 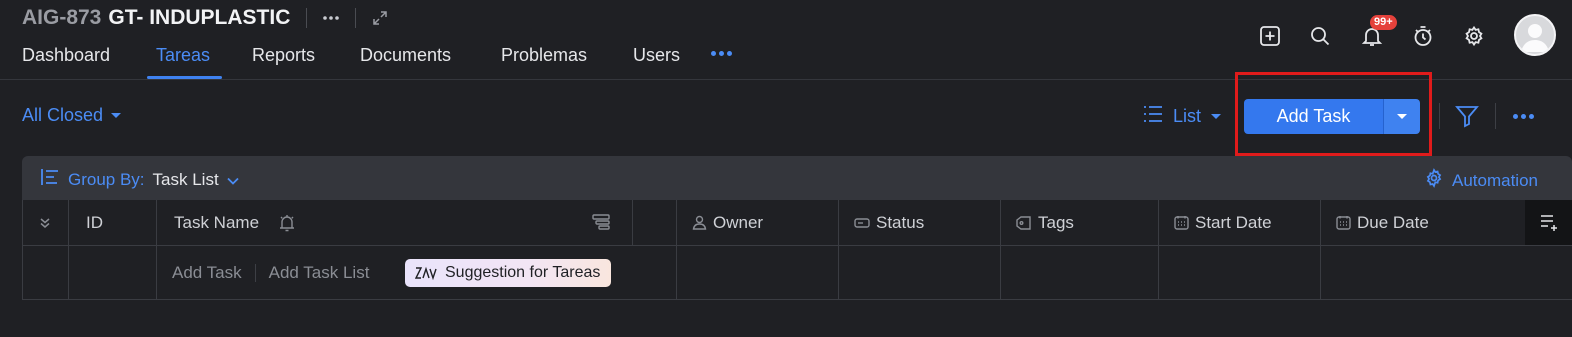 What do you see at coordinates (395, 223) in the screenshot?
I see `column-header-task-name: Task Name` at bounding box center [395, 223].